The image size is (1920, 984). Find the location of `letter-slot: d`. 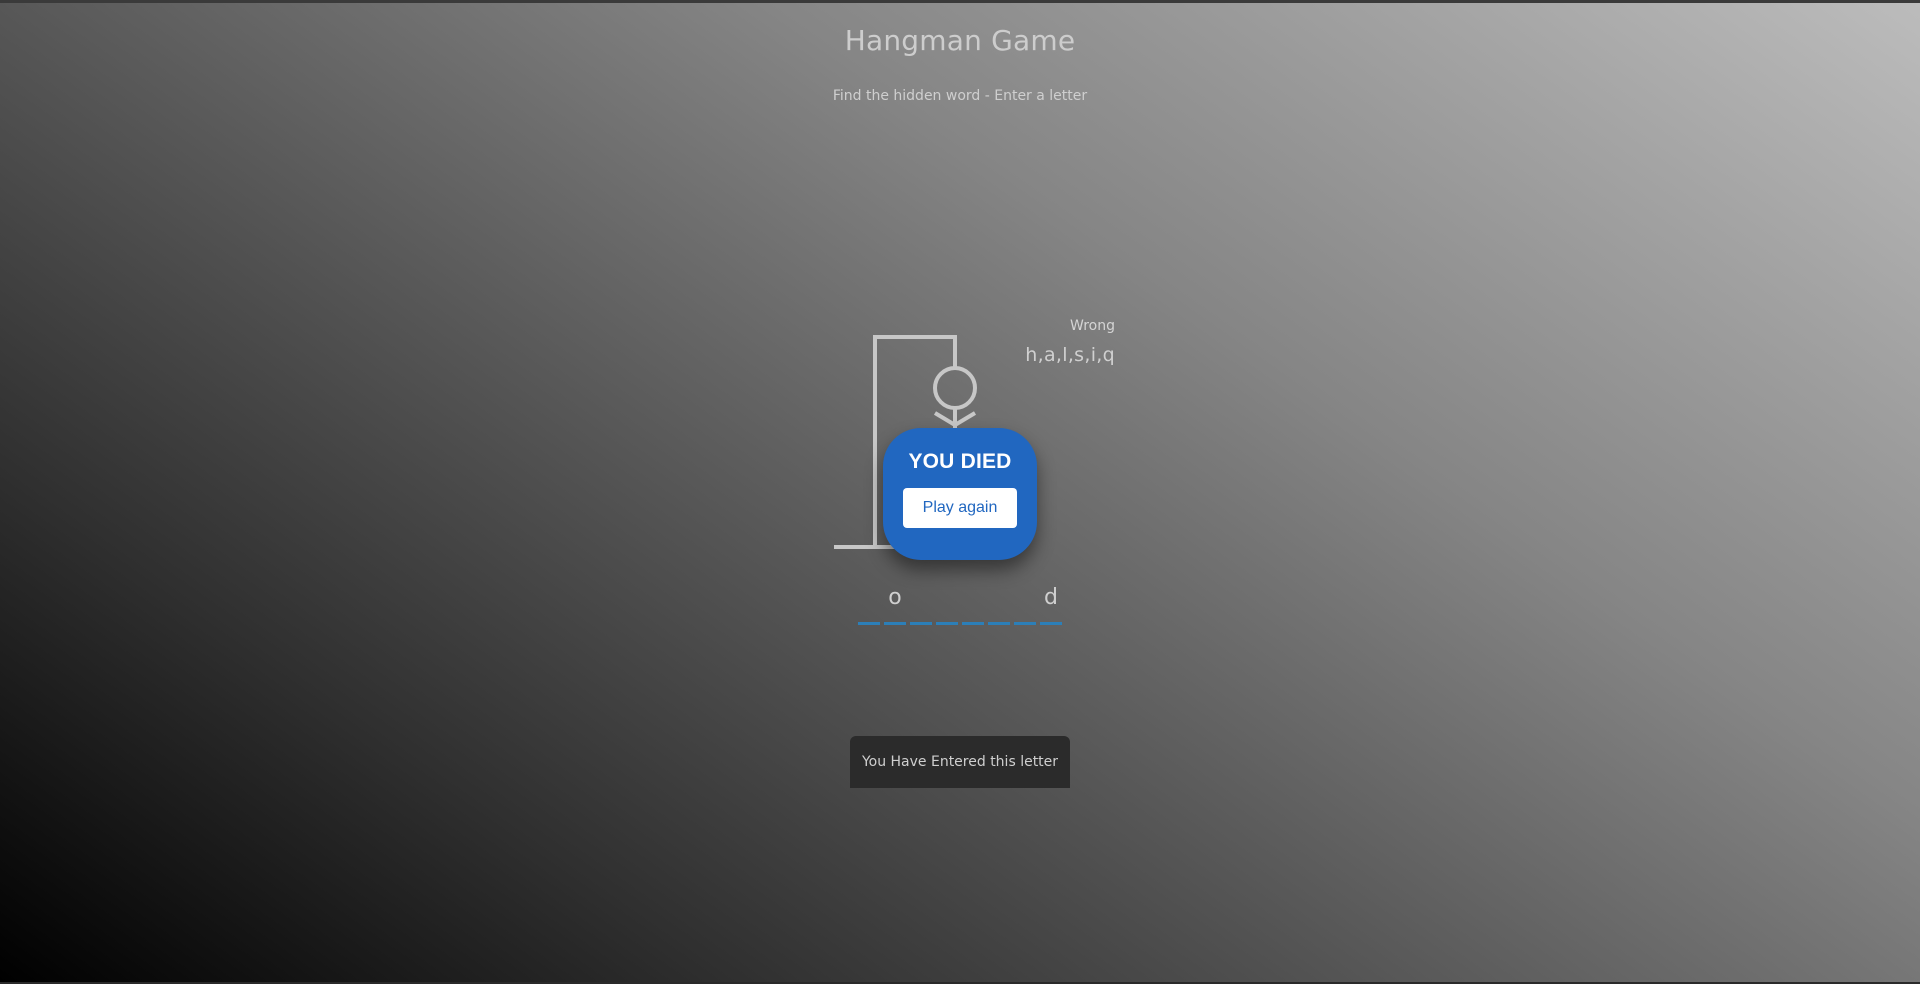

letter-slot: d is located at coordinates (1051, 602).